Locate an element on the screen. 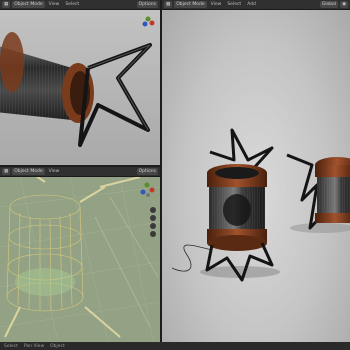 The width and height of the screenshot is (350, 350). viewport-header: ▦ Object Mode View Select Options is located at coordinates (80, 5).